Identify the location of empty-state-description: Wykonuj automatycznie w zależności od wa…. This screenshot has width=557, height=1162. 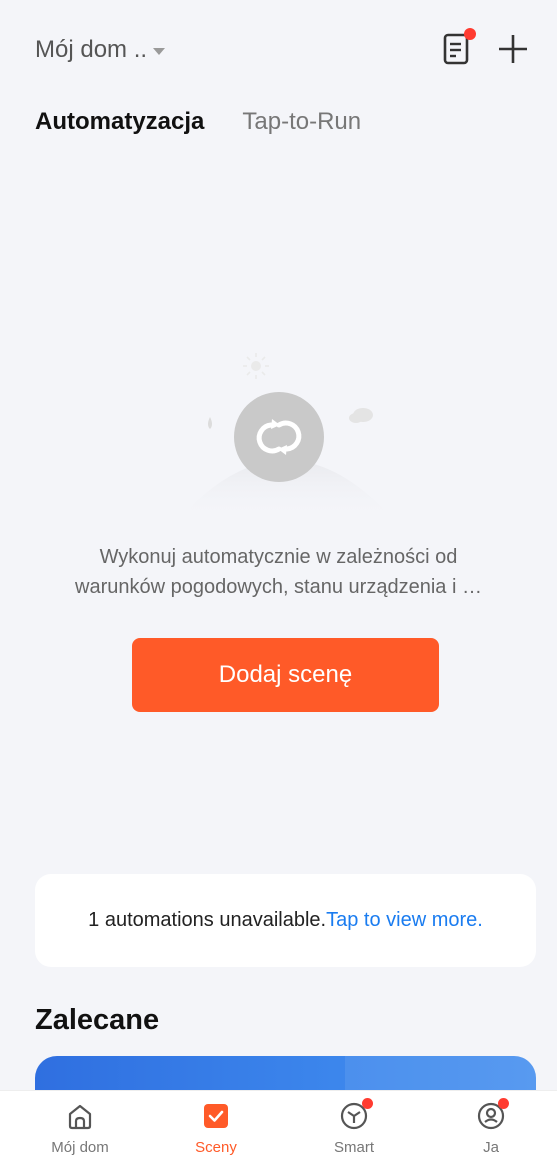
(278, 572).